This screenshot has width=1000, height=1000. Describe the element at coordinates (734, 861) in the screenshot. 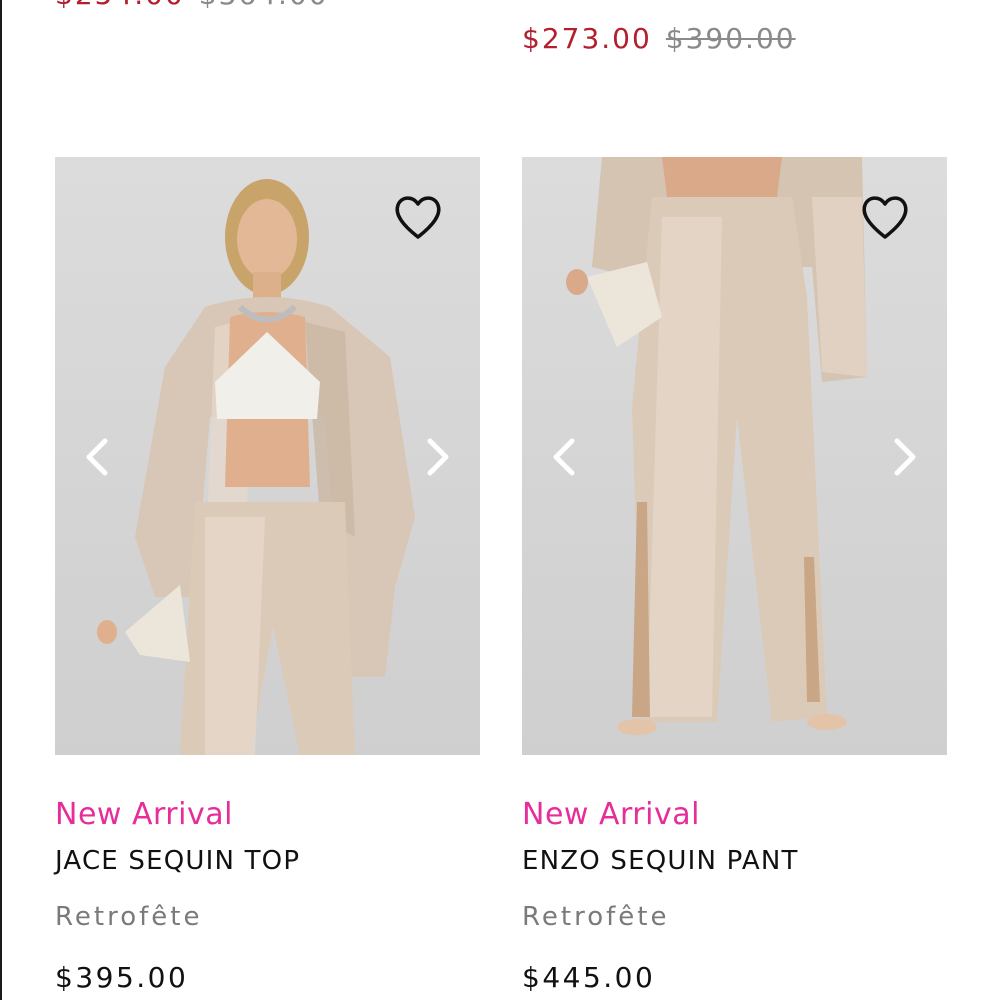

I see `product-name-link: ENZO SEQUIN PANT` at that location.